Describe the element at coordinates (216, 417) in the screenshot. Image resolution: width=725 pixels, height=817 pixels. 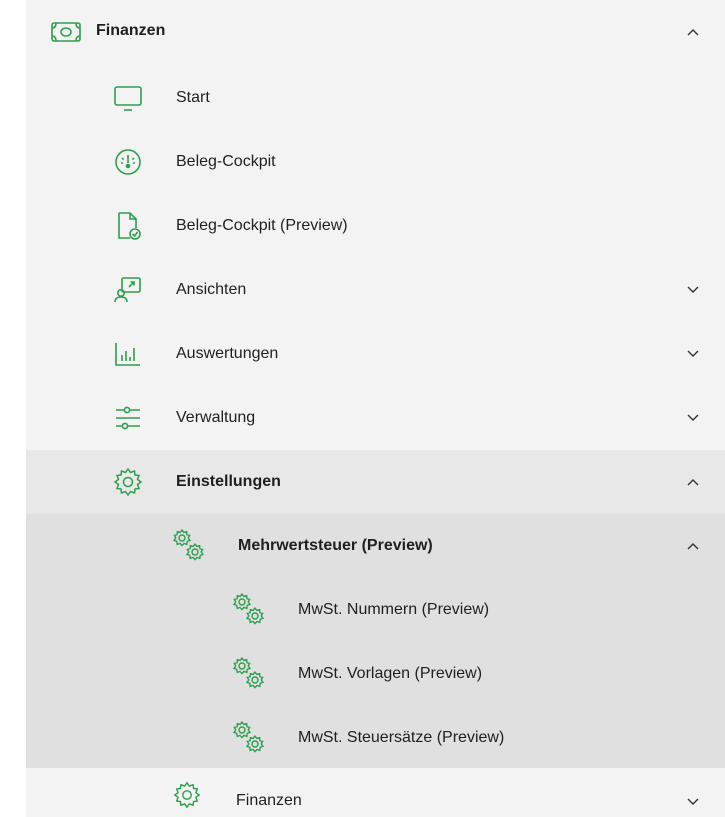
I see `nav-item-label: Verwaltung` at that location.